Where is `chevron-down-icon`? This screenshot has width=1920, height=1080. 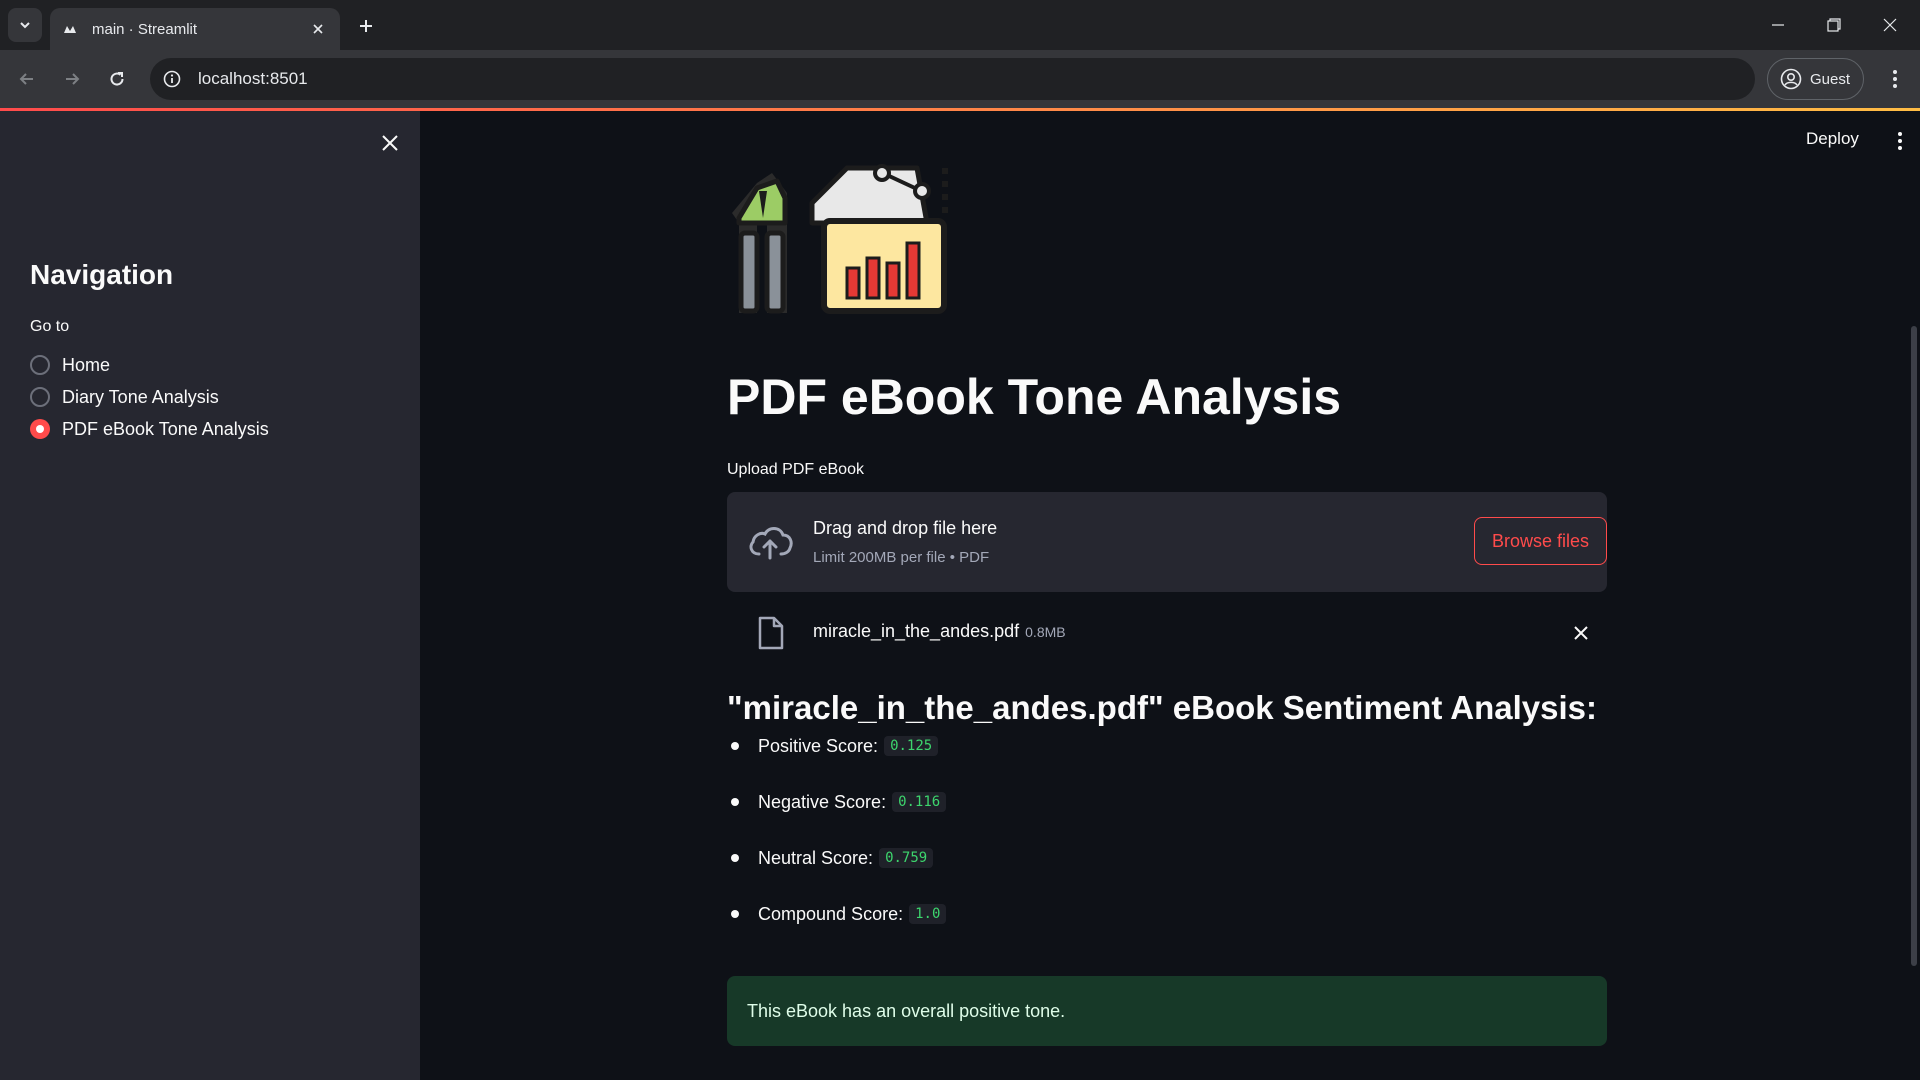 chevron-down-icon is located at coordinates (25, 25).